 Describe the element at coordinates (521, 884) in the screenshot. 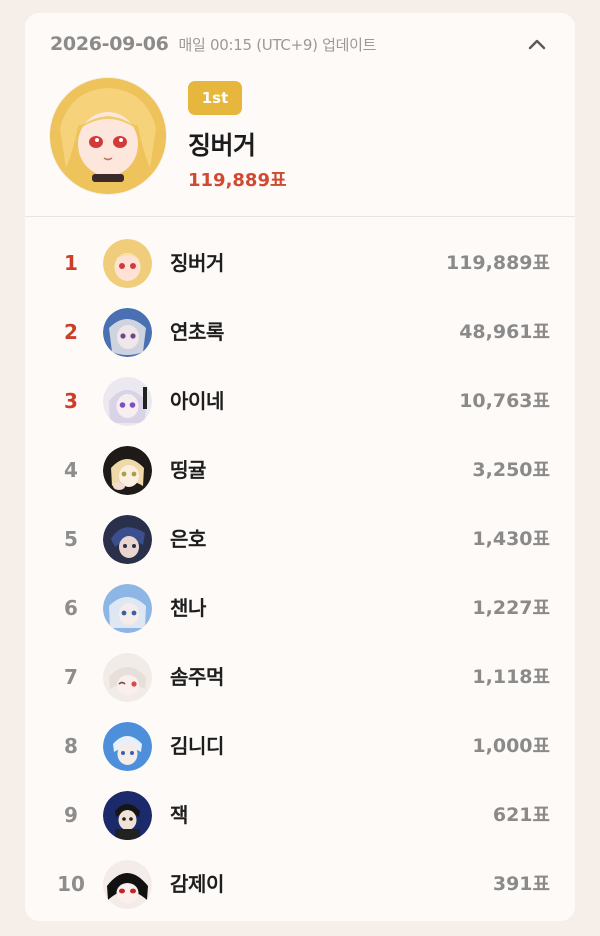

I see `vote-count: 391표` at that location.